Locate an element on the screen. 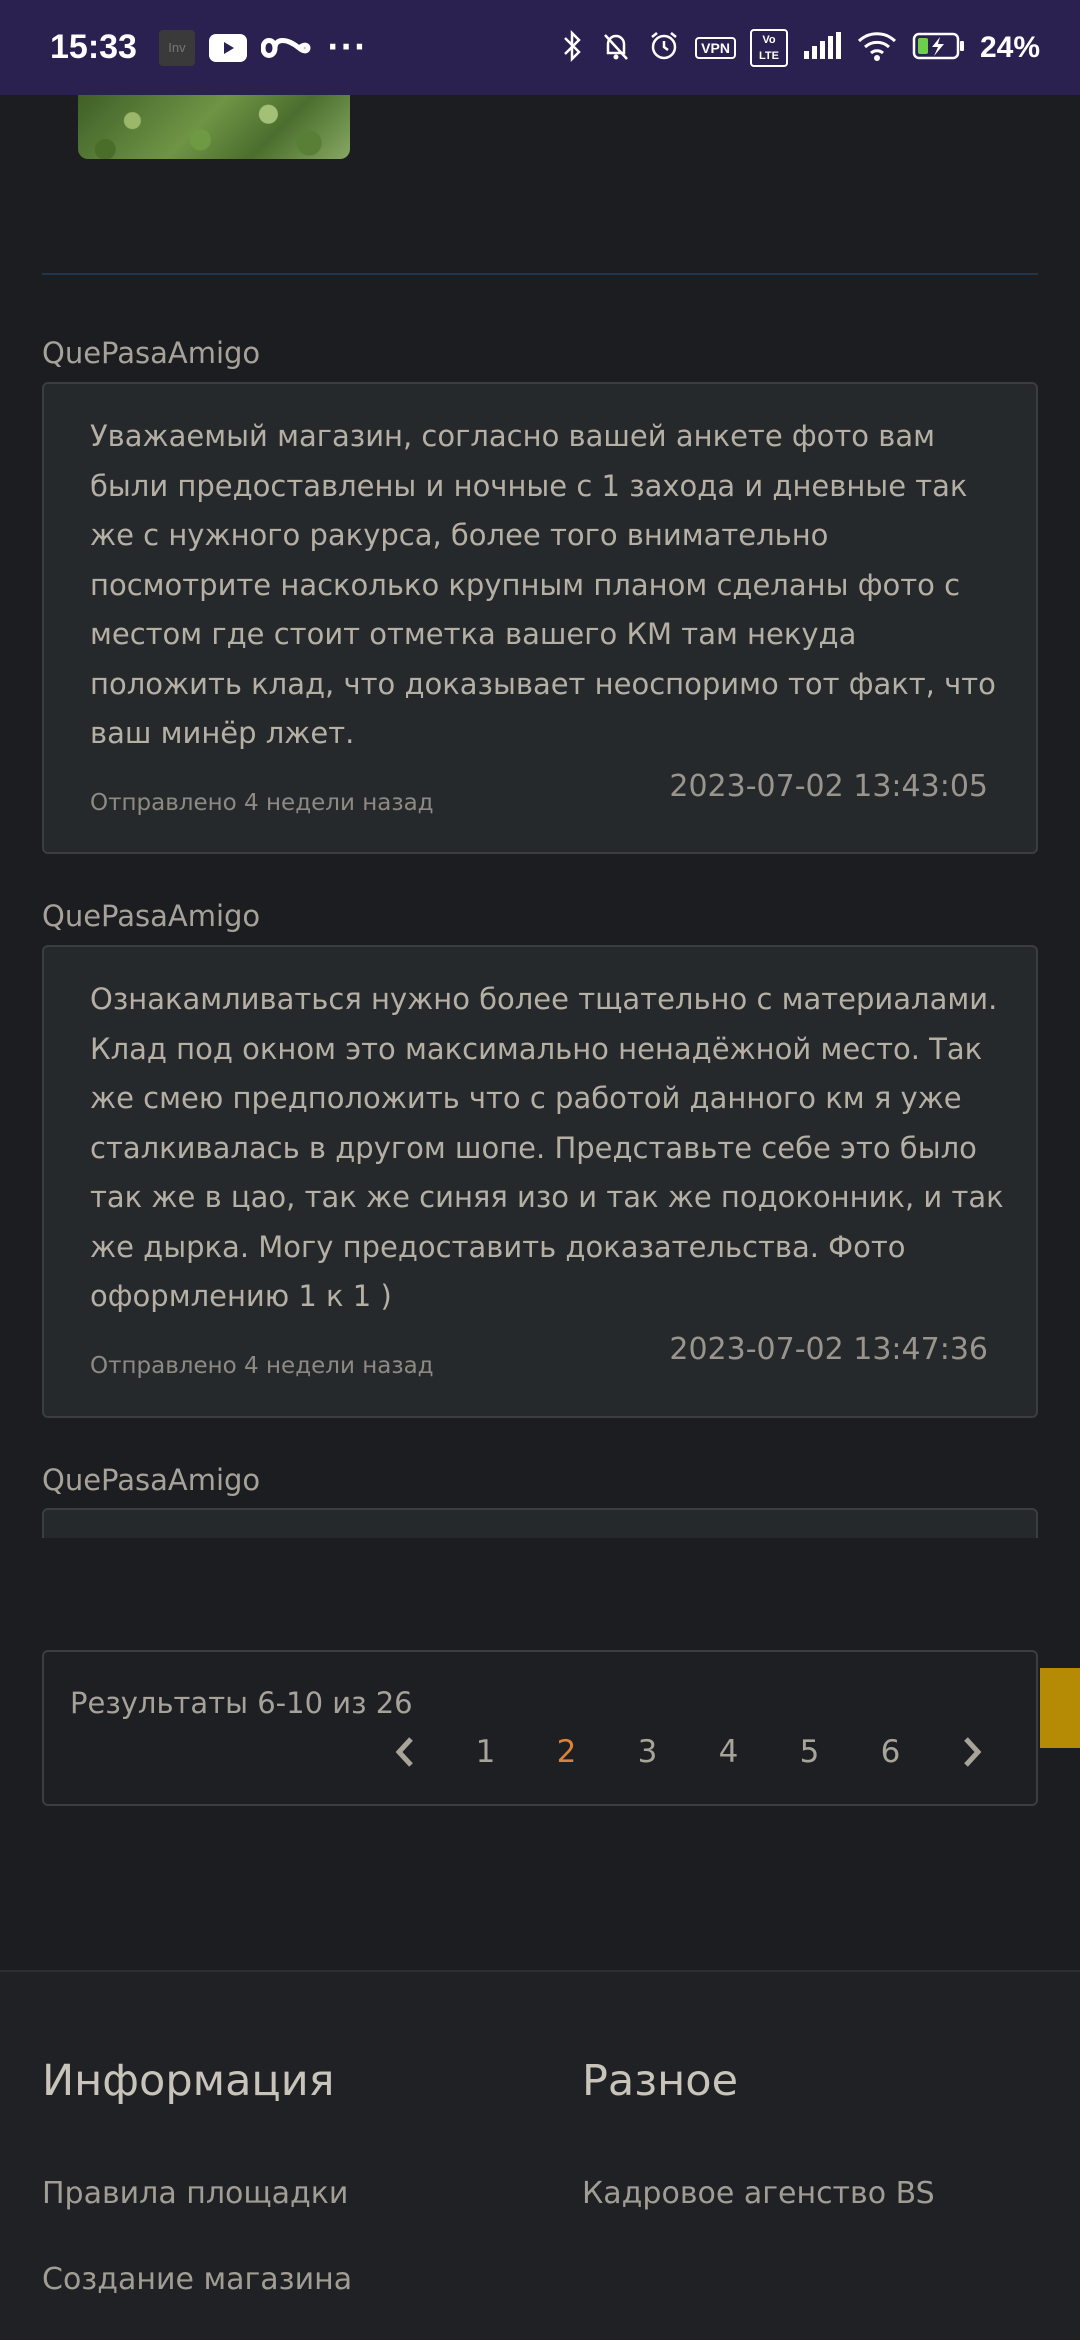  more-notifications-icon: ··· is located at coordinates (347, 47).